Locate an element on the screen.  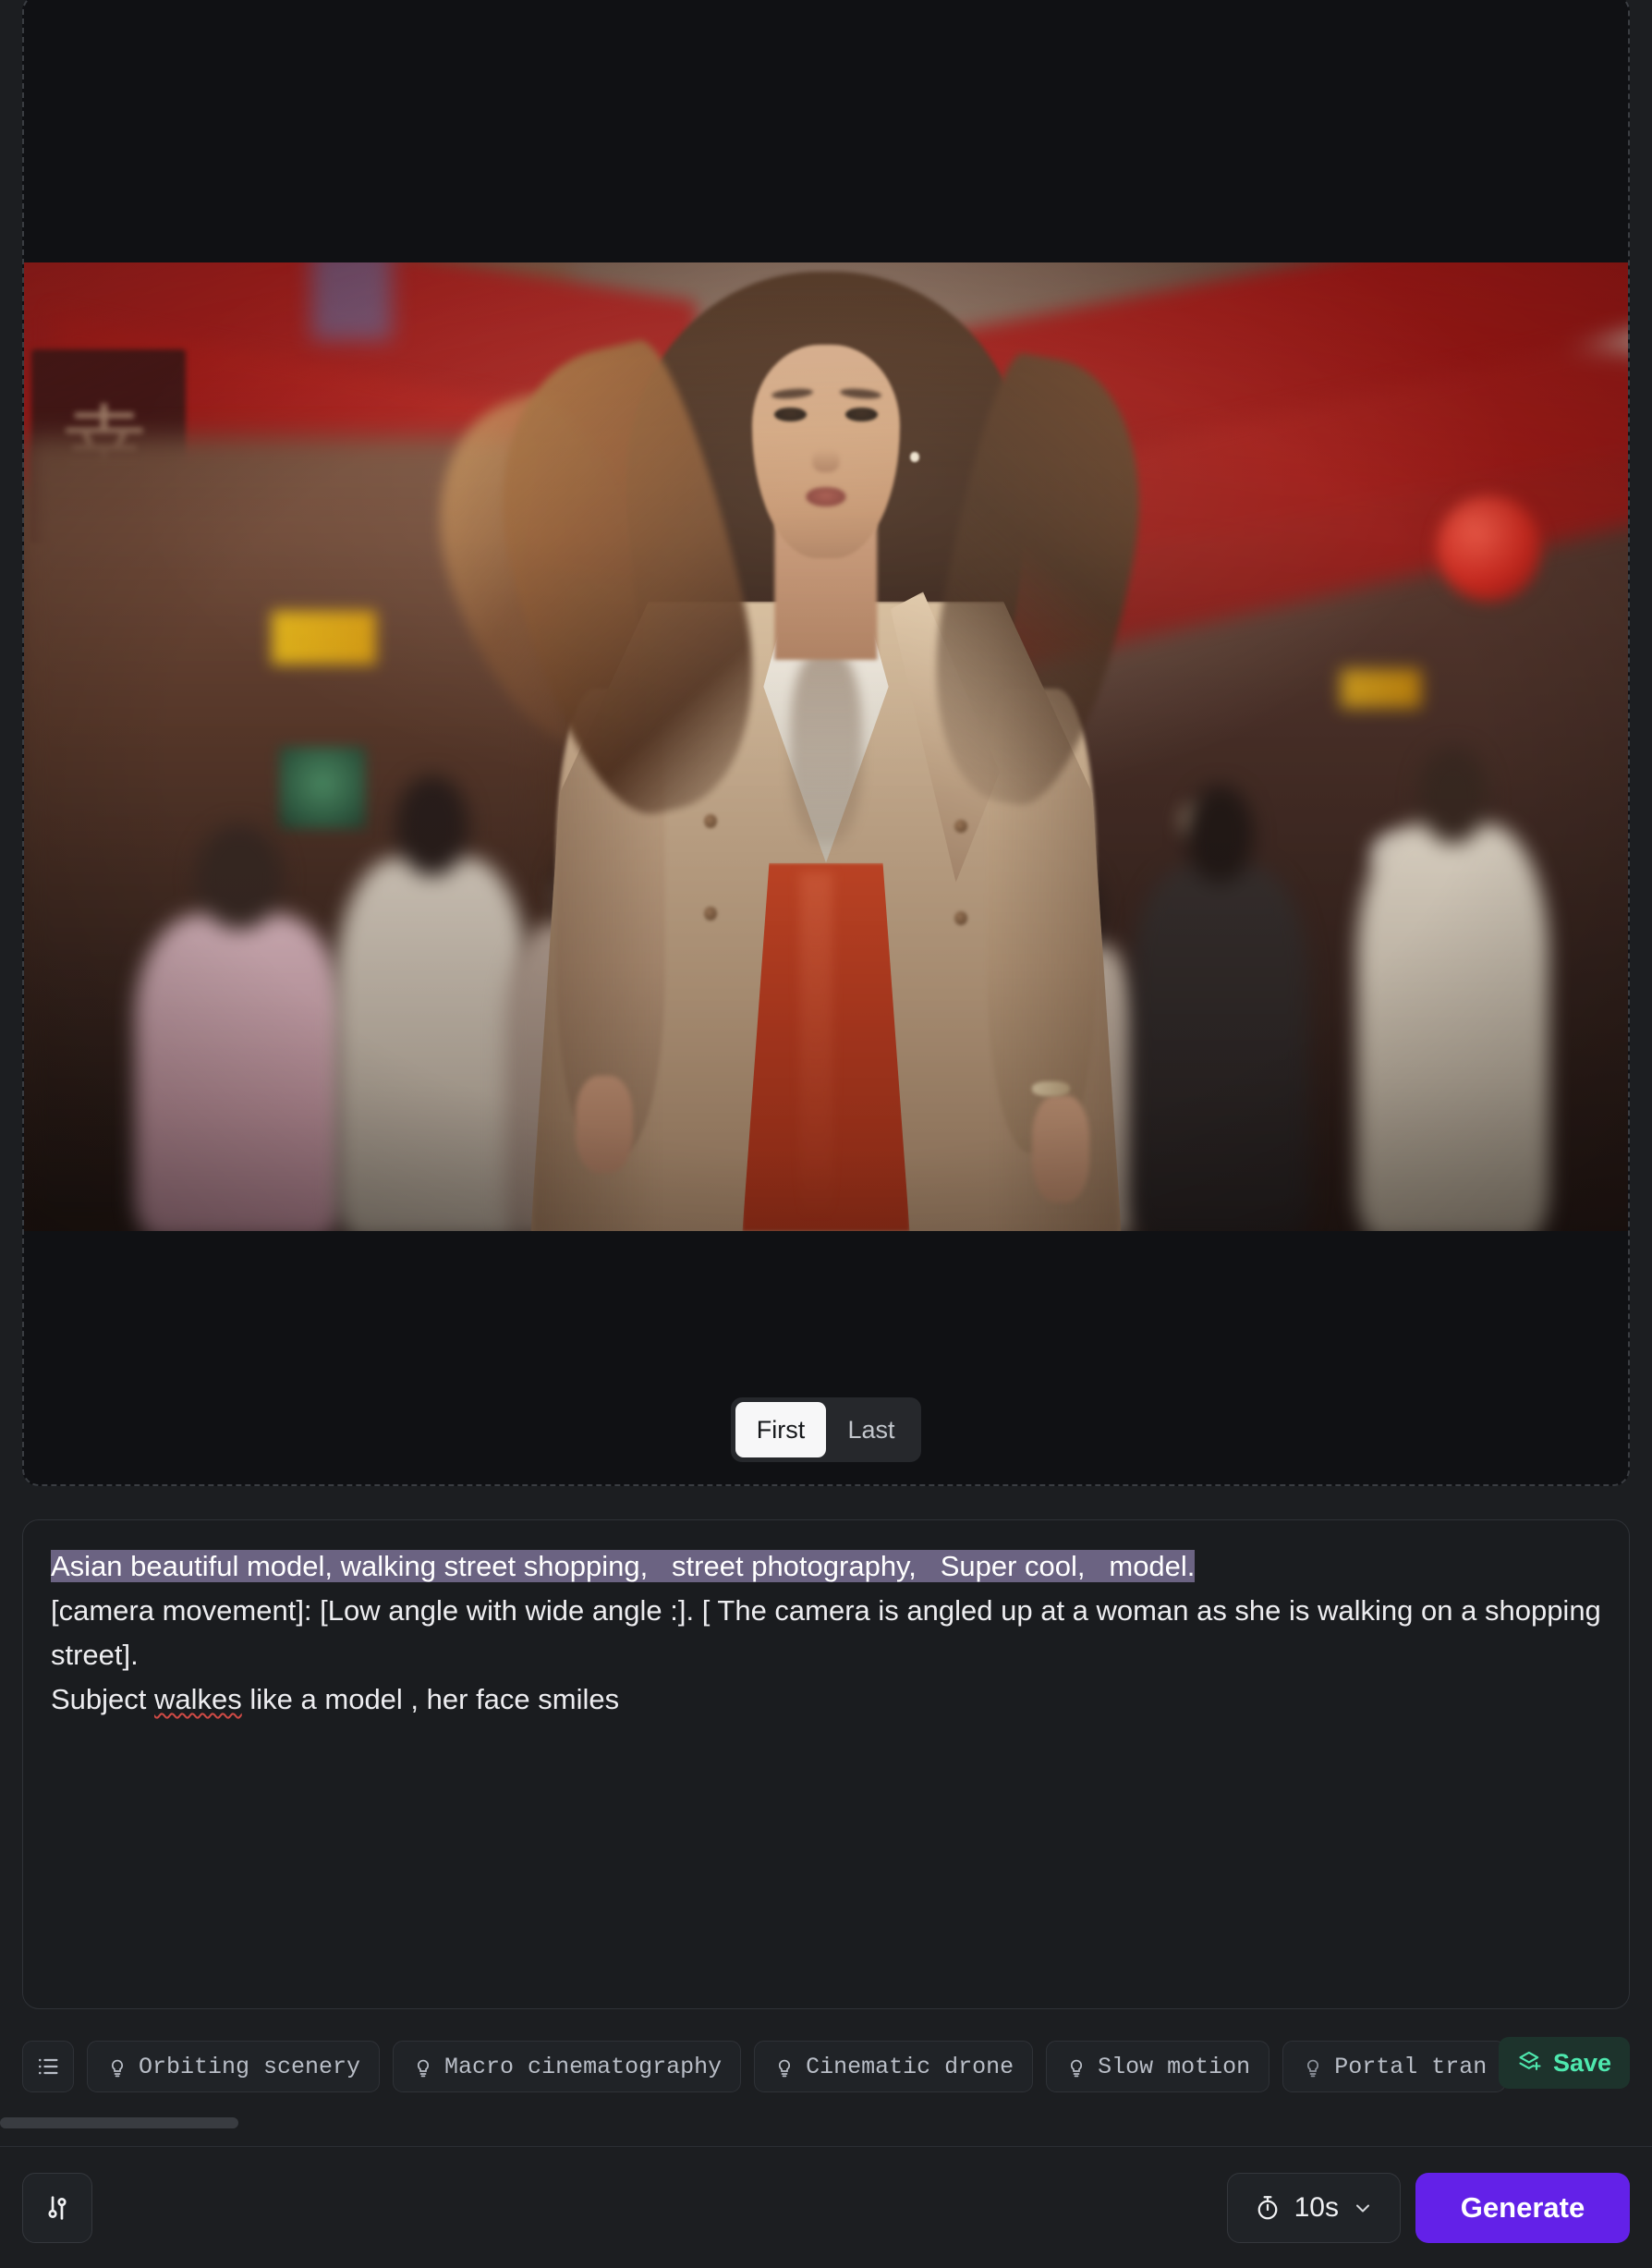
prompt-misspelled-word: walkes is located at coordinates (198, 1699).